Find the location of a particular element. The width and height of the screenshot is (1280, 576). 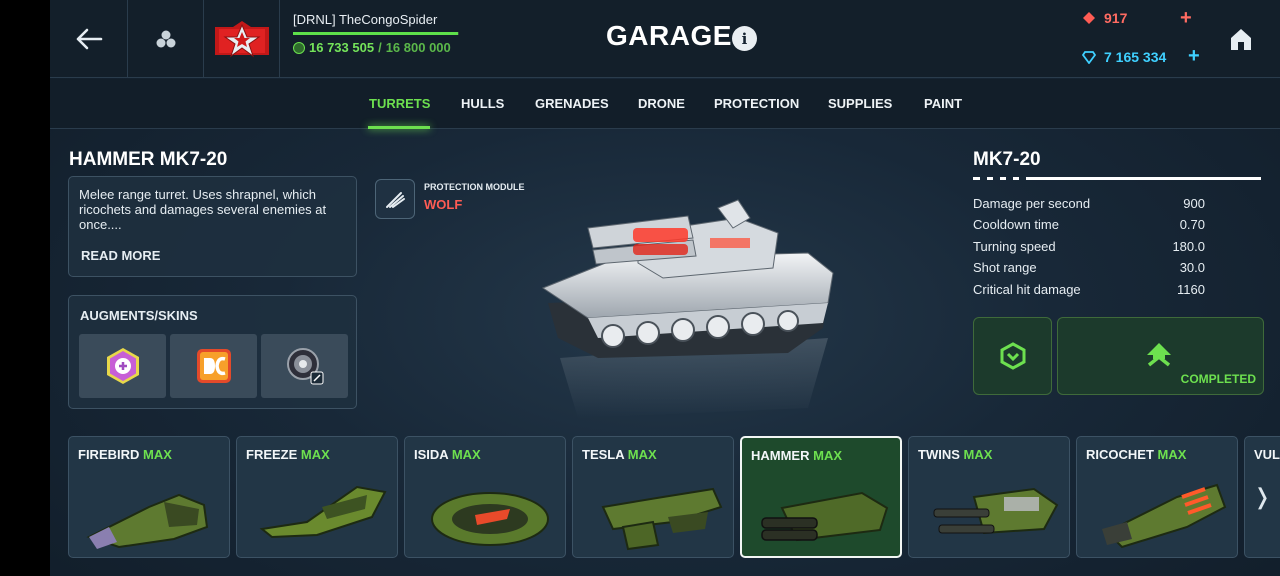

turret-name: TWINS MAX is located at coordinates (955, 454).